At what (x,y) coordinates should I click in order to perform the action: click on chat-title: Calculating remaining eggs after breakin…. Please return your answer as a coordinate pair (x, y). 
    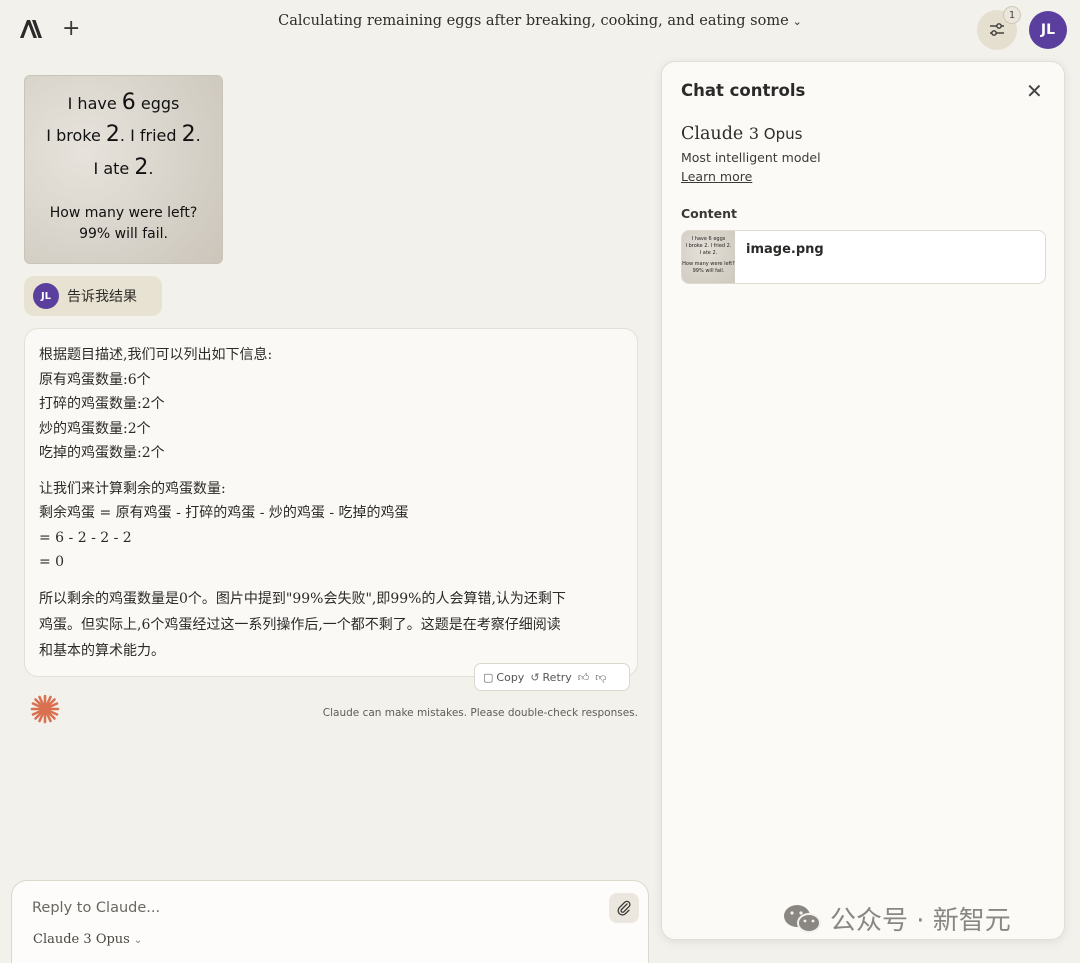
    Looking at the image, I should click on (540, 21).